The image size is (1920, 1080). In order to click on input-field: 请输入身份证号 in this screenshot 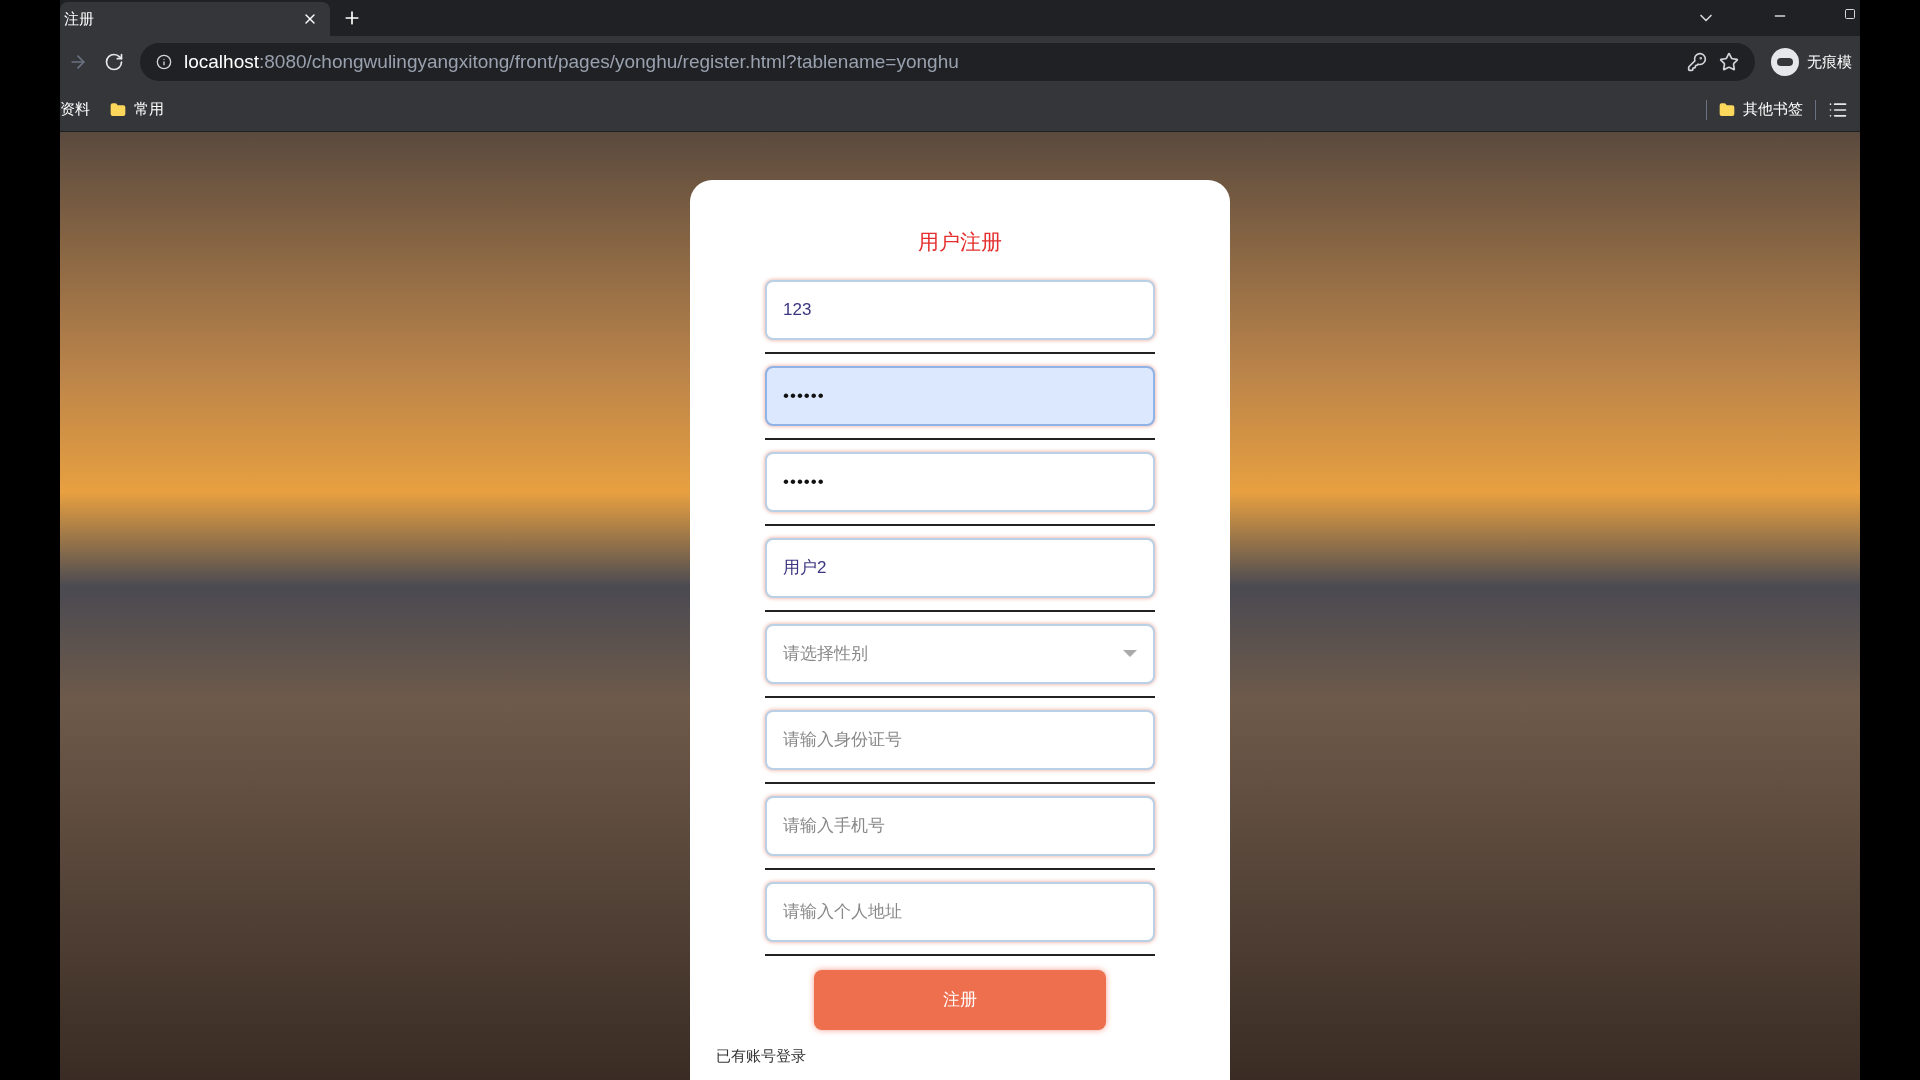, I will do `click(960, 739)`.